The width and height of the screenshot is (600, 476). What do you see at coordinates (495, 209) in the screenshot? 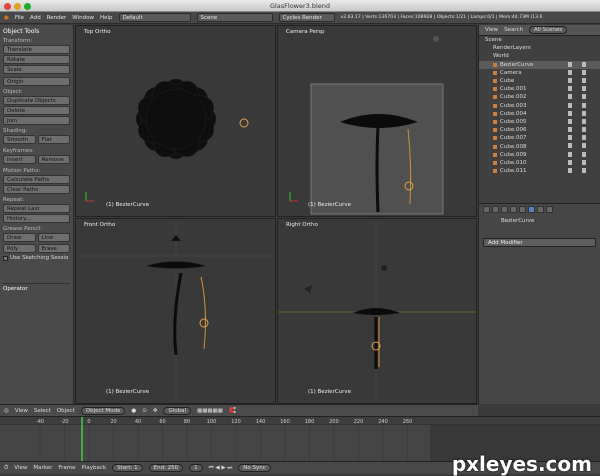
I see `scene-tab-icon` at bounding box center [495, 209].